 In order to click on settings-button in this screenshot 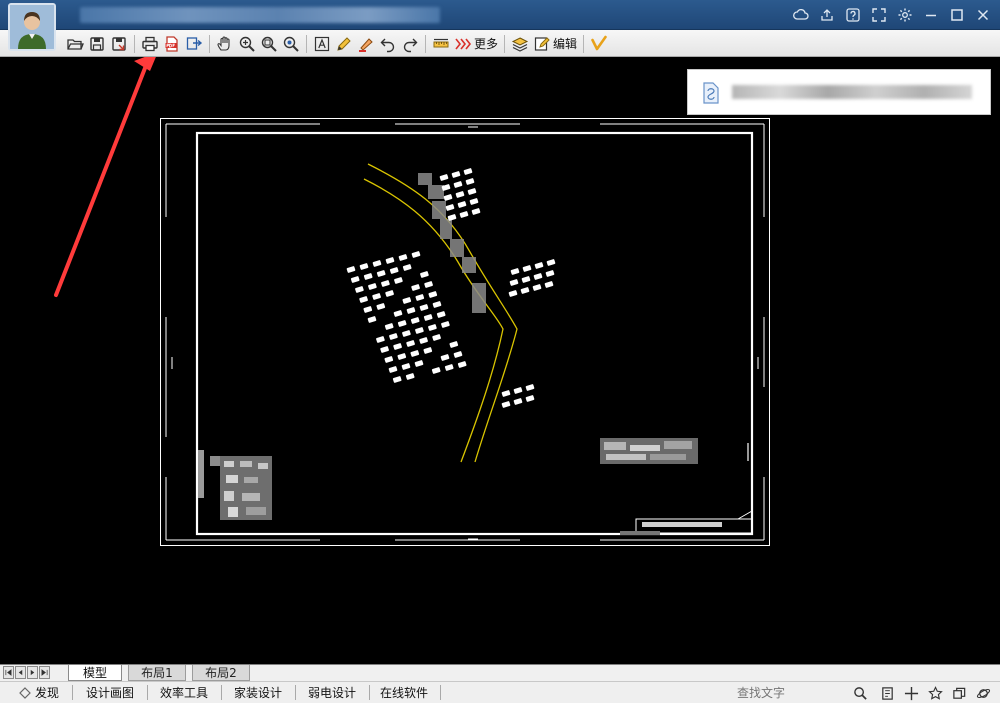, I will do `click(905, 15)`.